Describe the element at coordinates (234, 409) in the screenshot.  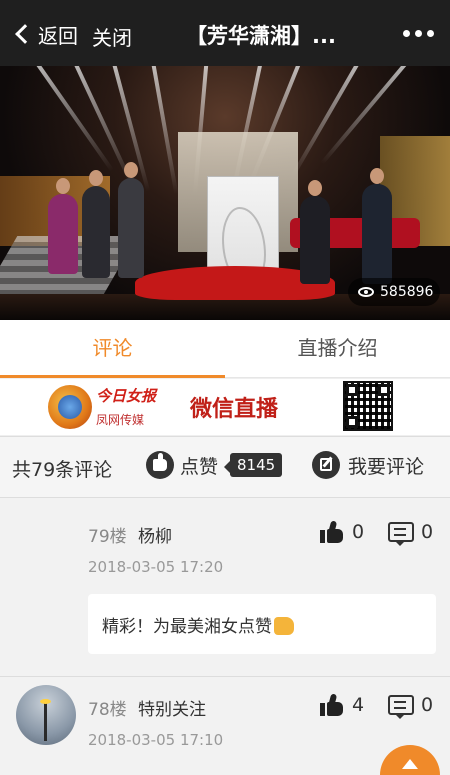
I see `banner-title: 微信直播` at that location.